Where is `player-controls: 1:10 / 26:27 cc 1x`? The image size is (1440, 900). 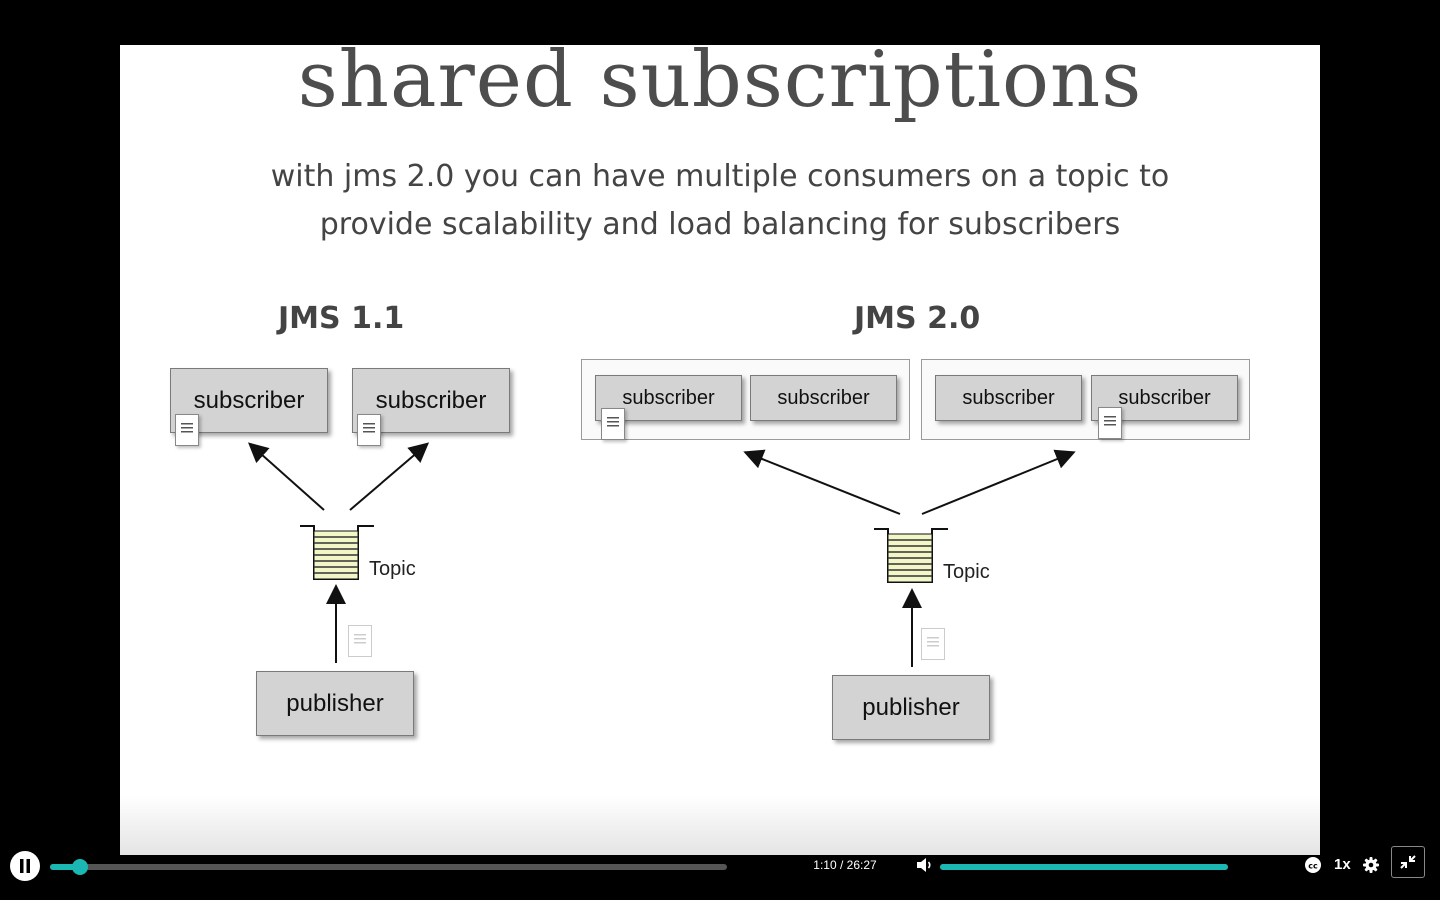
player-controls: 1:10 / 26:27 cc 1x is located at coordinates (720, 873).